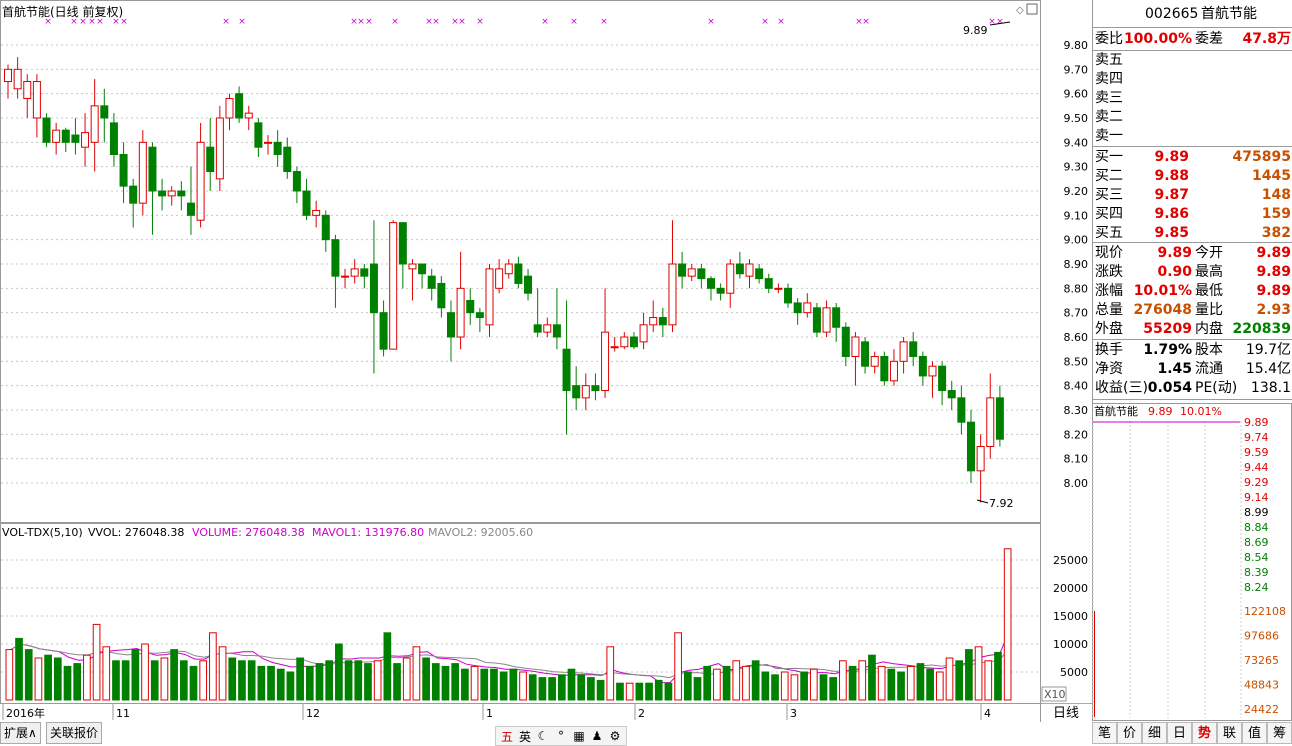 This screenshot has height=746, width=1292. I want to click on moon-icon: ☾, so click(543, 736).